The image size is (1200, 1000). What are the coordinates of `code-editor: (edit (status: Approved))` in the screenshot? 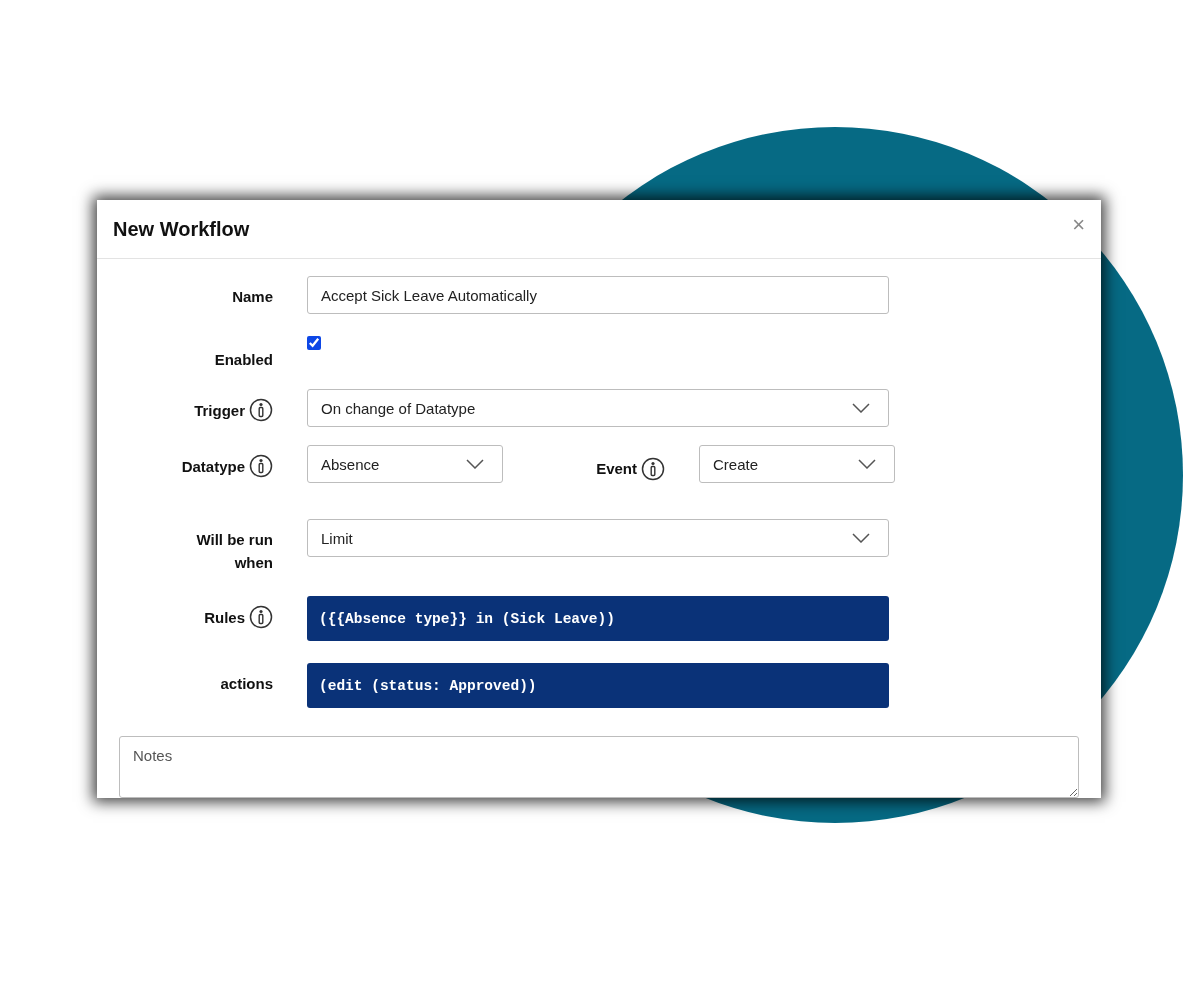 It's located at (598, 686).